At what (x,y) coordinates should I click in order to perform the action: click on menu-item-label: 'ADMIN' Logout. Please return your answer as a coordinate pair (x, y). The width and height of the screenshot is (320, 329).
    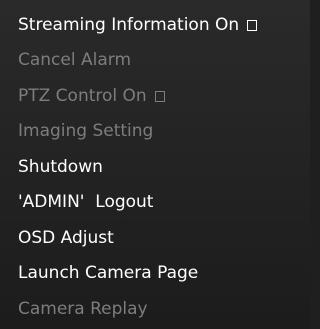
    Looking at the image, I should click on (86, 202).